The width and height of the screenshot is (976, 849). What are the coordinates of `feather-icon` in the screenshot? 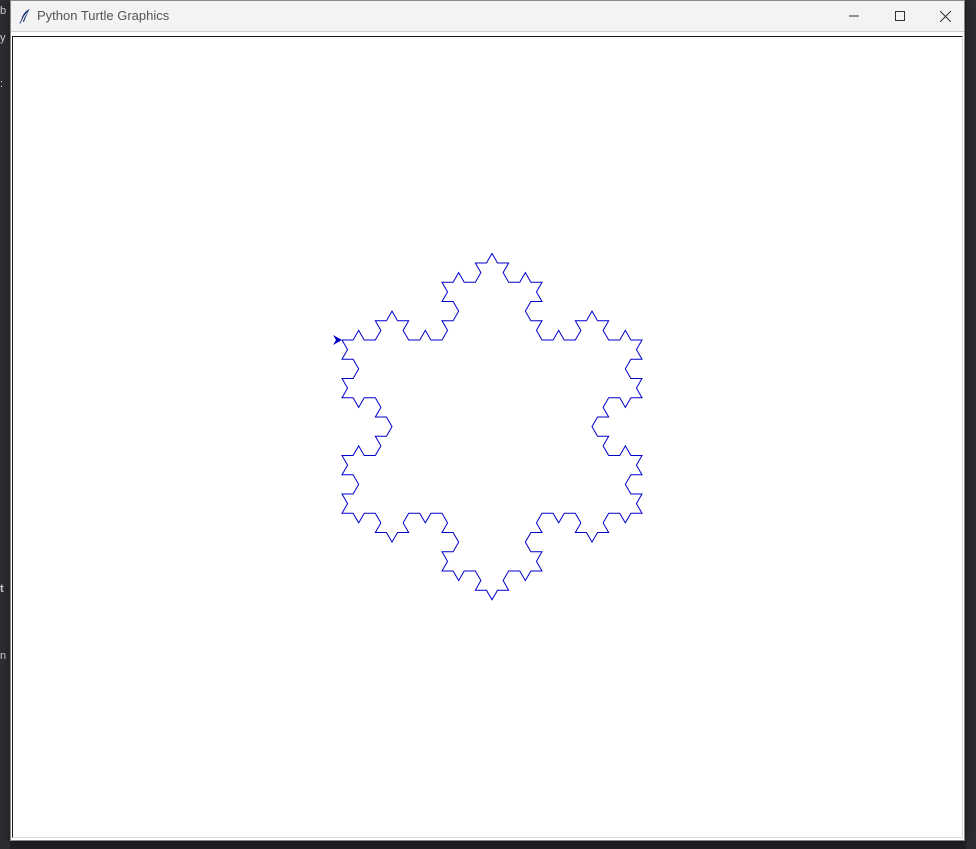 It's located at (25, 16).